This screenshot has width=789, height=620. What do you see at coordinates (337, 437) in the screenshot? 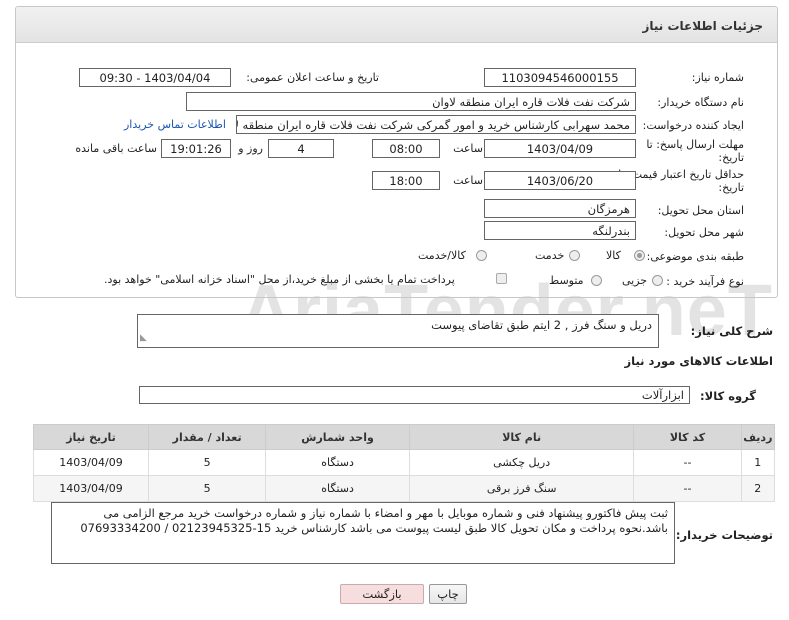
I see `col-unit-header: واحد شمارش` at bounding box center [337, 437].